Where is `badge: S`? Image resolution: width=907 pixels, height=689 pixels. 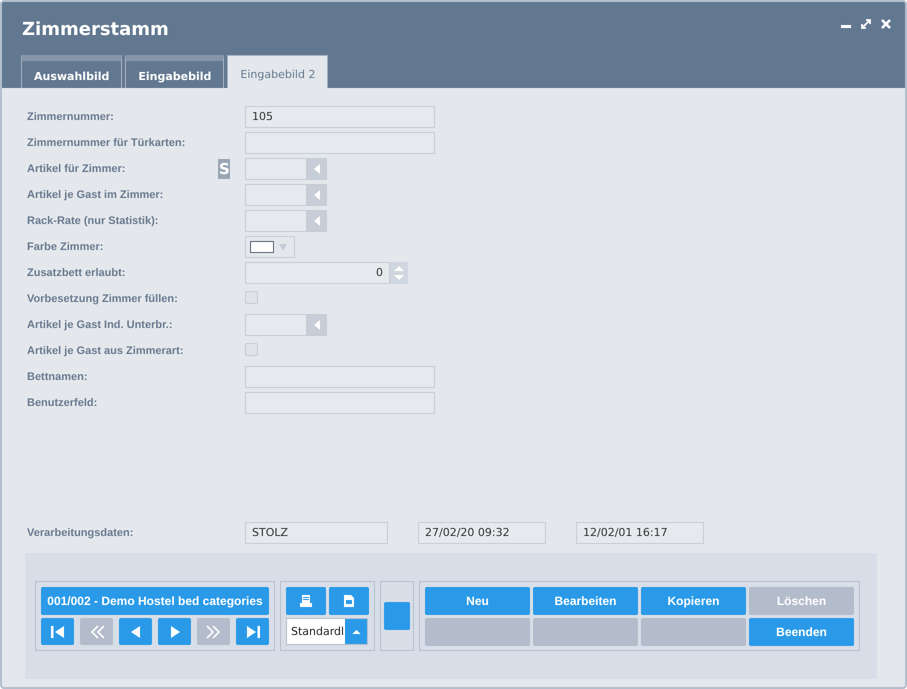
badge: S is located at coordinates (224, 169).